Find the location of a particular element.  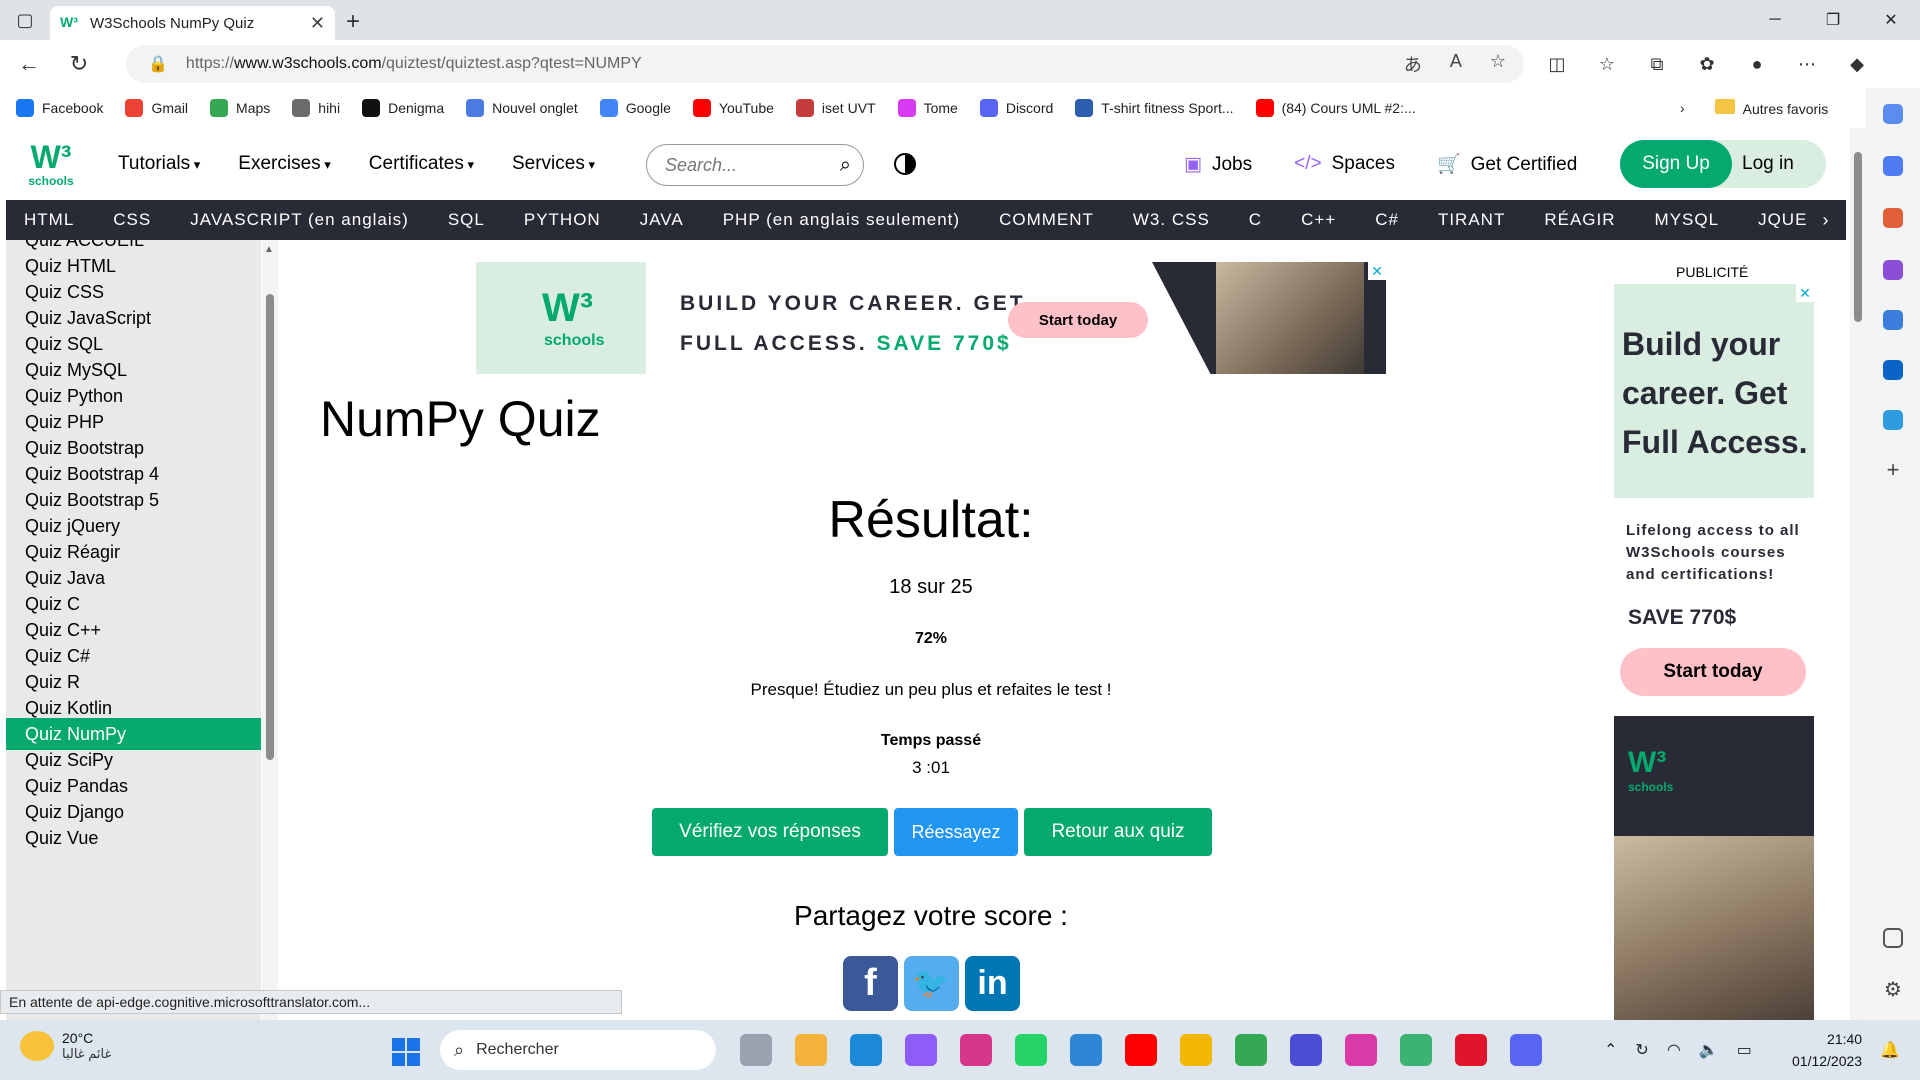

menu-services: Services is located at coordinates (553, 164).